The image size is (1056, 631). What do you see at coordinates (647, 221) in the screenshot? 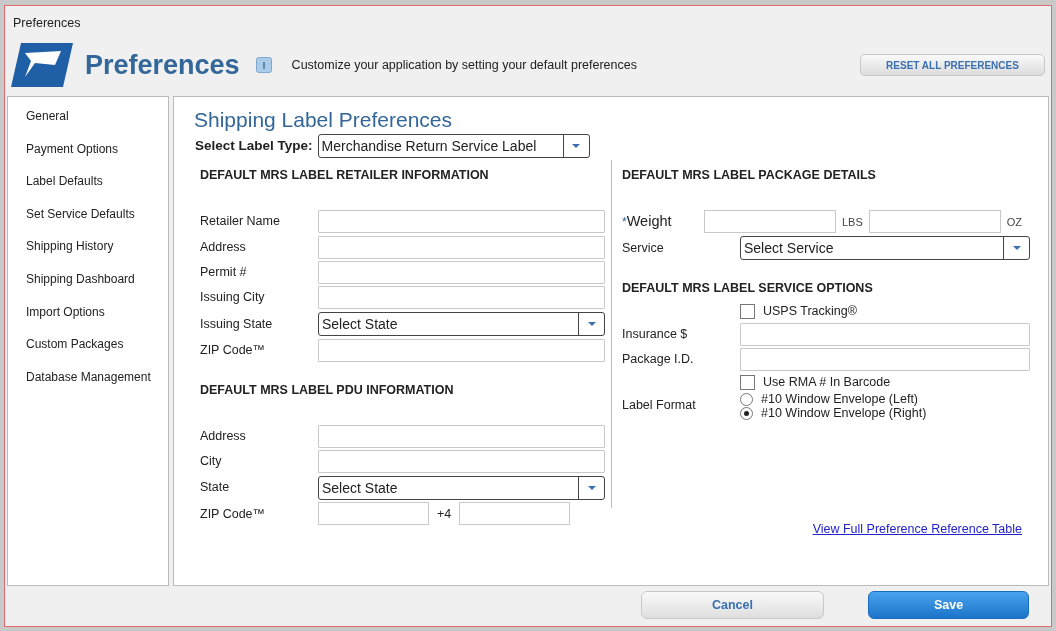
I see `field-label: *Weight` at bounding box center [647, 221].